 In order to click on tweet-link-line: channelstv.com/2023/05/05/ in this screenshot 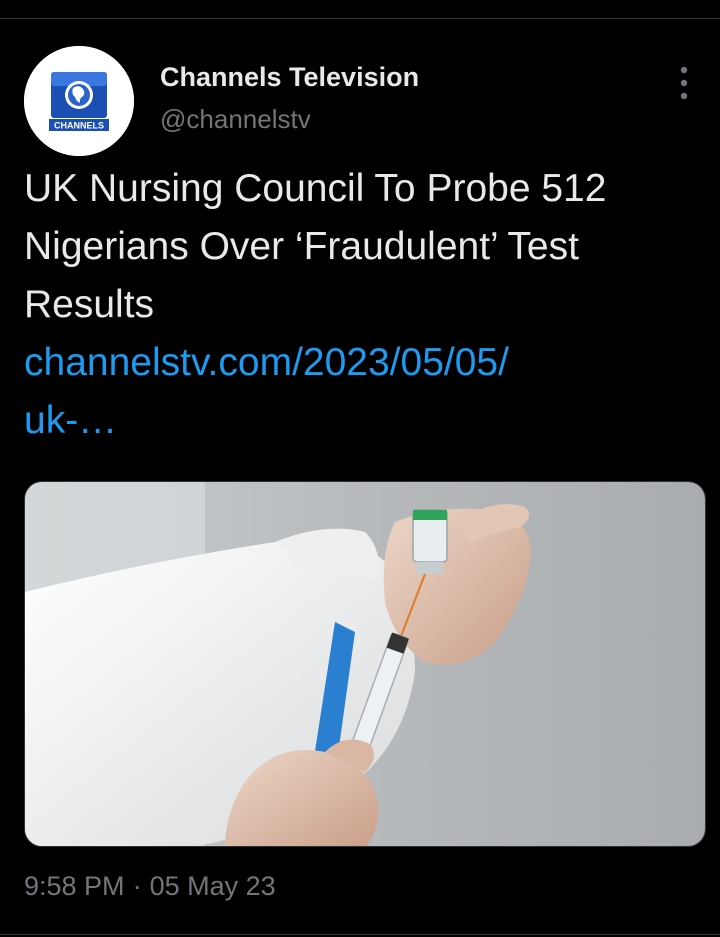, I will do `click(360, 363)`.